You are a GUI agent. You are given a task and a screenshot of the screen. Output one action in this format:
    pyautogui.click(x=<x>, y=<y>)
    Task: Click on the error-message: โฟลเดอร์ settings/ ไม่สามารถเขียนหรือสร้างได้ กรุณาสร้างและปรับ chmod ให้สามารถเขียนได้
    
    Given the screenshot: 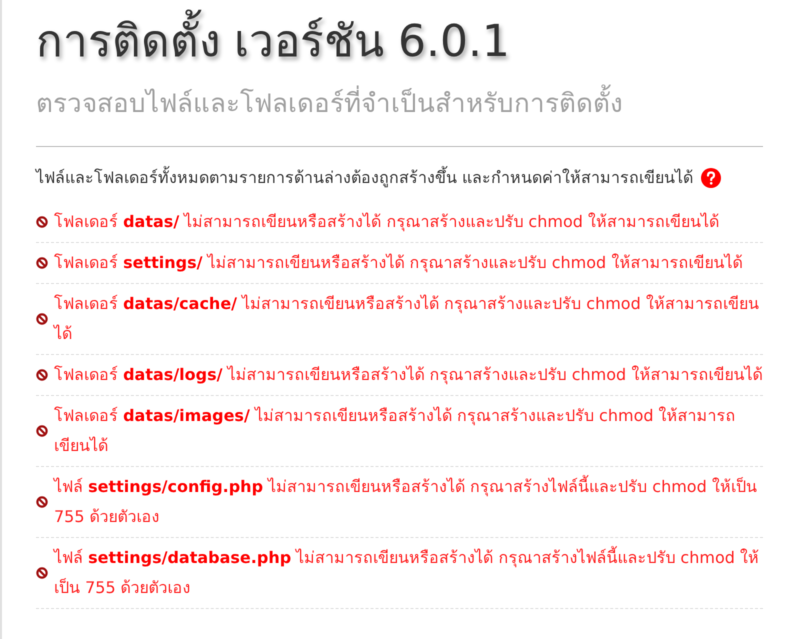 What is the action you would take?
    pyautogui.click(x=398, y=263)
    